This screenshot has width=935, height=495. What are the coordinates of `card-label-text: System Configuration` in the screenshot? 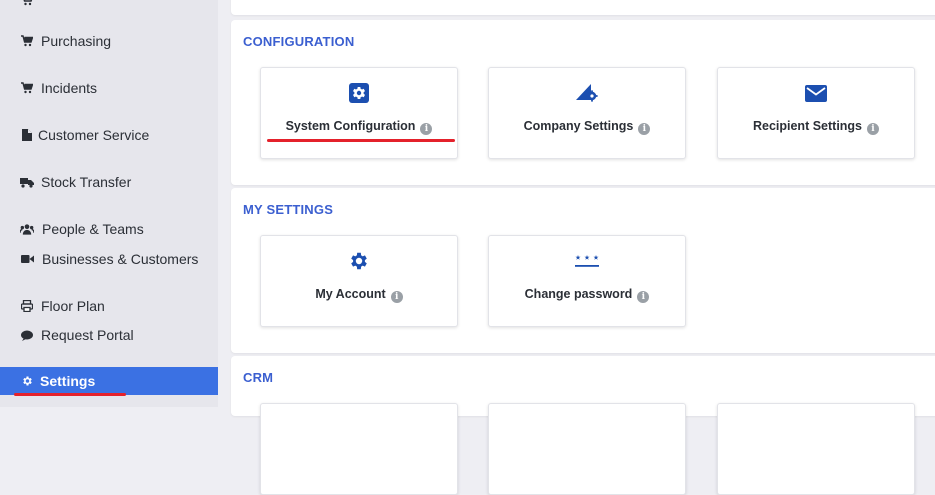 It's located at (350, 126).